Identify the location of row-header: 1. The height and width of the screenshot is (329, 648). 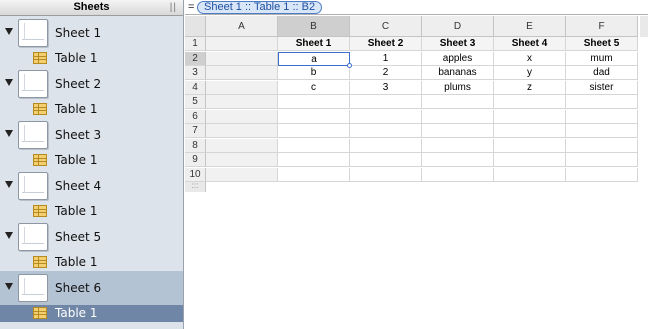
(195, 44).